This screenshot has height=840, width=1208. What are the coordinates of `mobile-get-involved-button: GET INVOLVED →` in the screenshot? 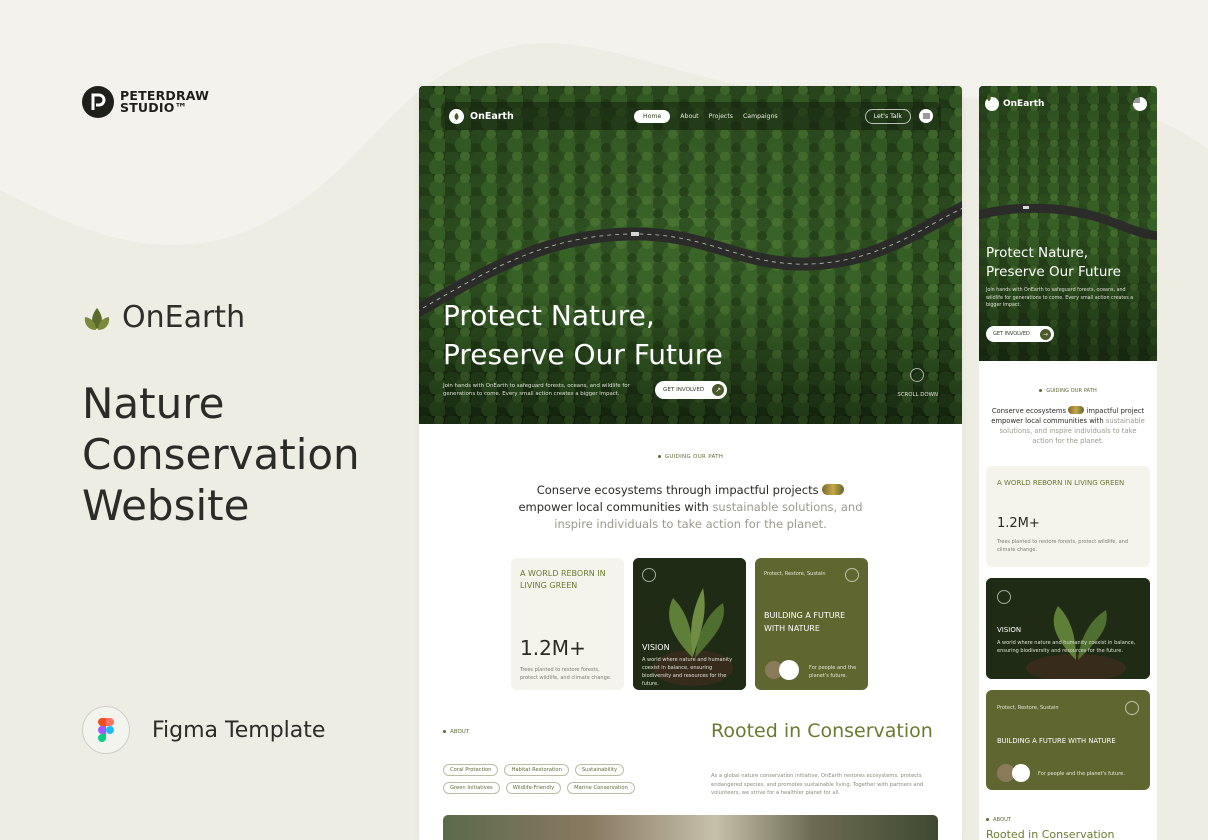 It's located at (1020, 334).